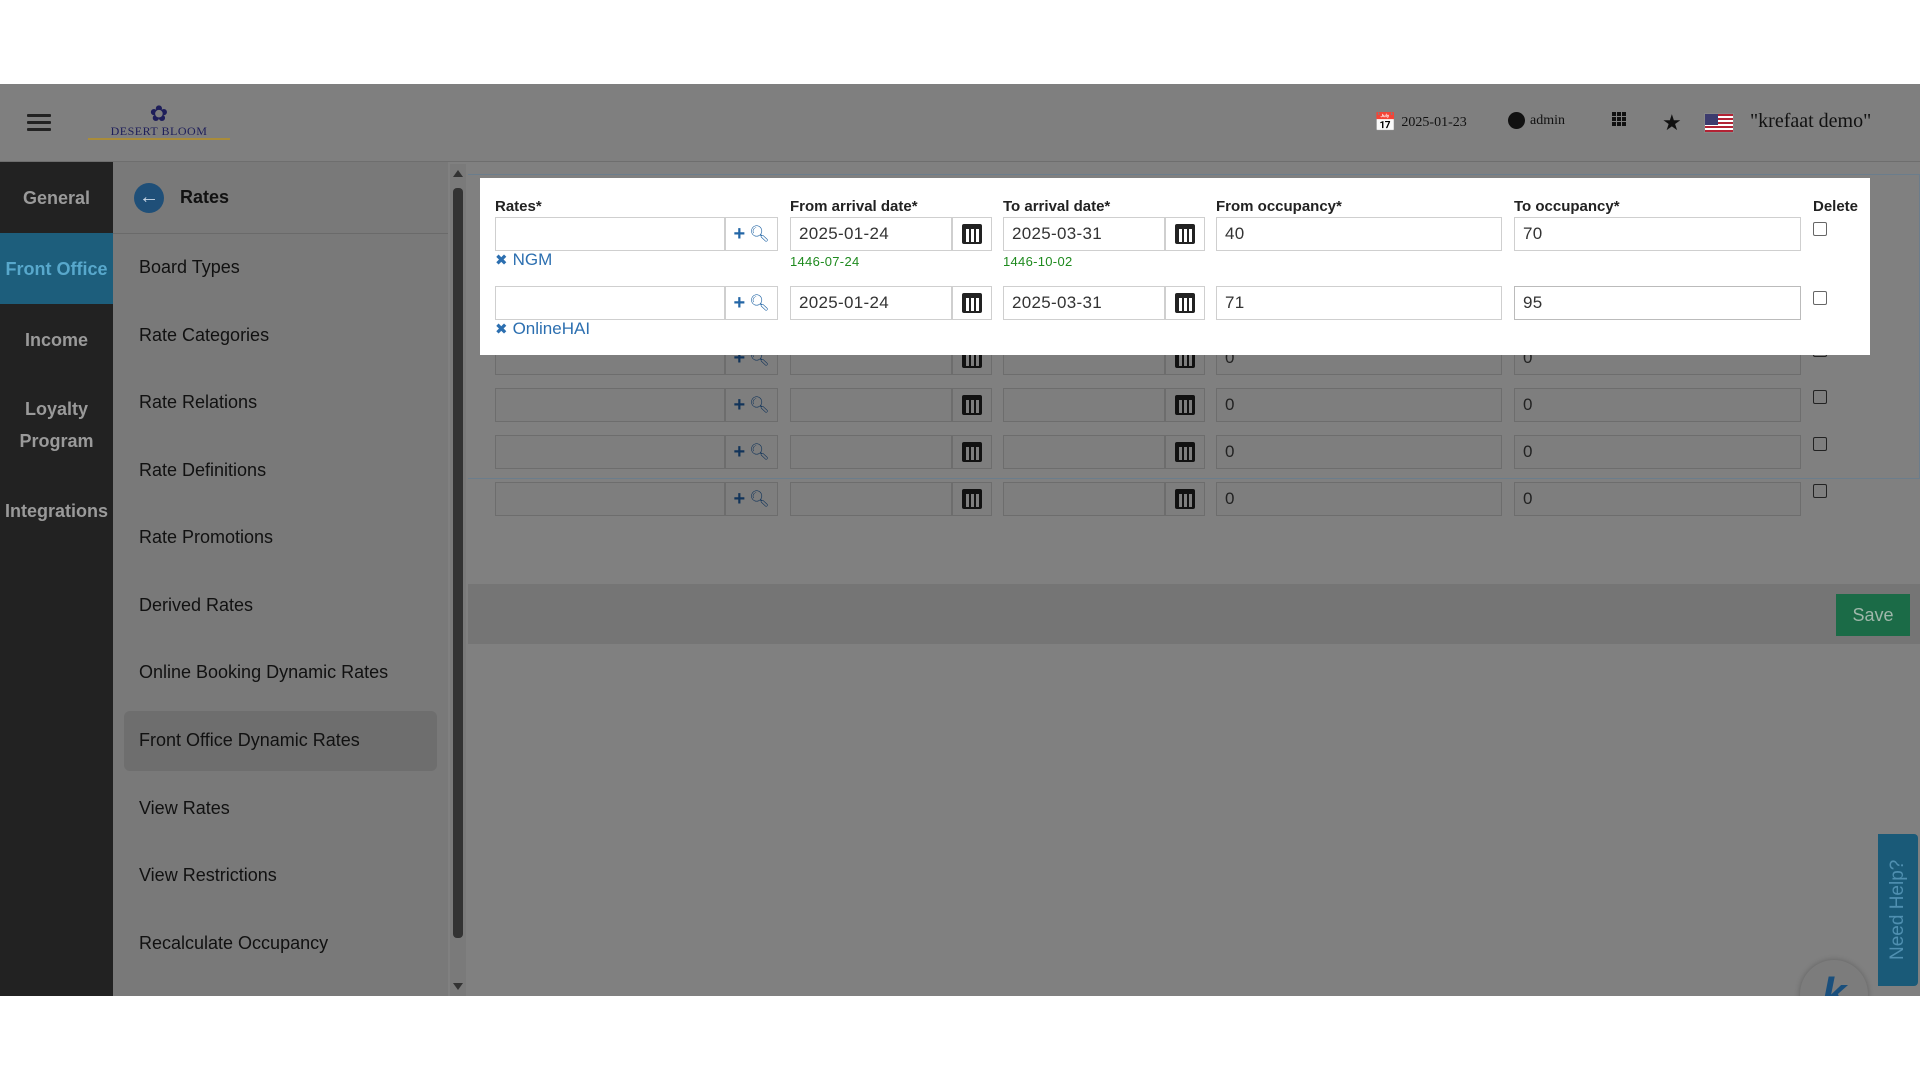 The image size is (1920, 1080). Describe the element at coordinates (56, 339) in the screenshot. I see `rail-item-income: Income` at that location.